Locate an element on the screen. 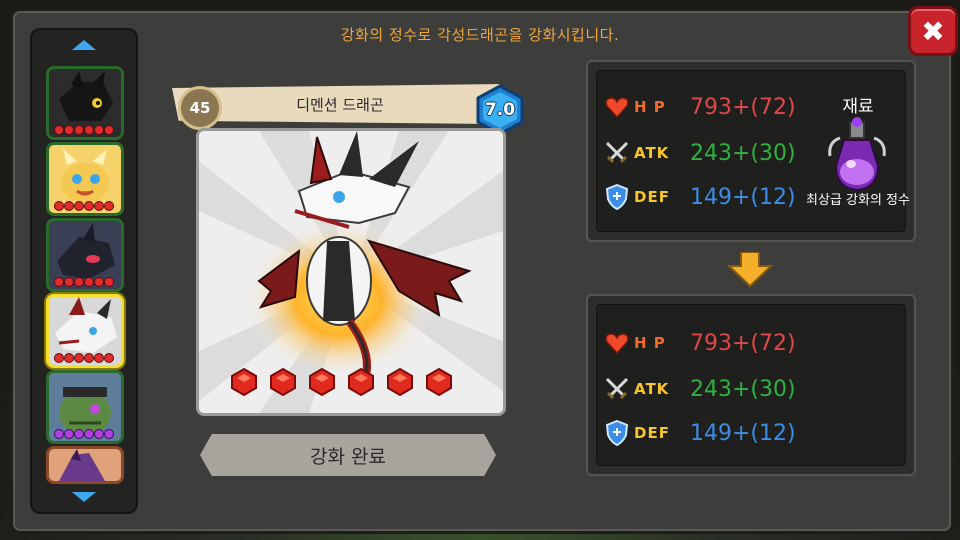  dragon-level-badge: 45 is located at coordinates (200, 108).